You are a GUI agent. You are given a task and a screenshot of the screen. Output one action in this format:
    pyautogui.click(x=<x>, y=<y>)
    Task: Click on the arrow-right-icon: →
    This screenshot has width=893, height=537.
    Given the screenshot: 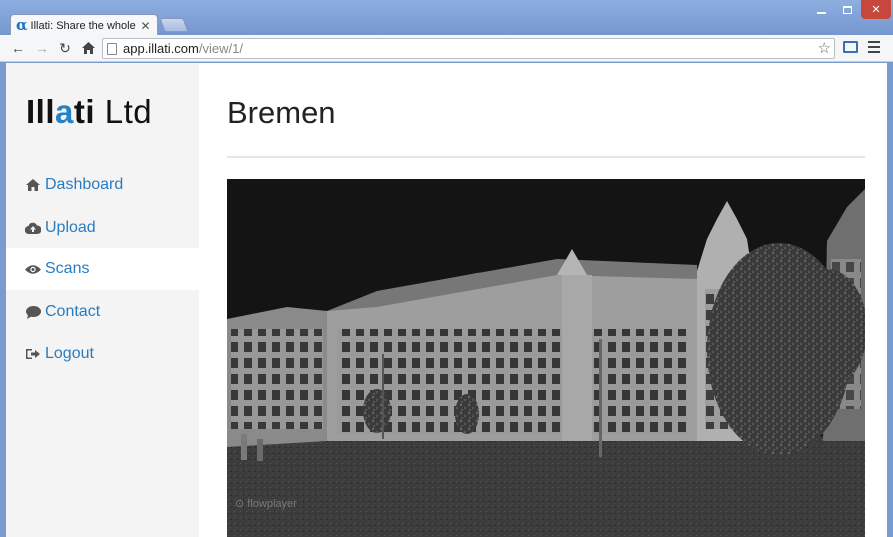 What is the action you would take?
    pyautogui.click(x=42, y=48)
    